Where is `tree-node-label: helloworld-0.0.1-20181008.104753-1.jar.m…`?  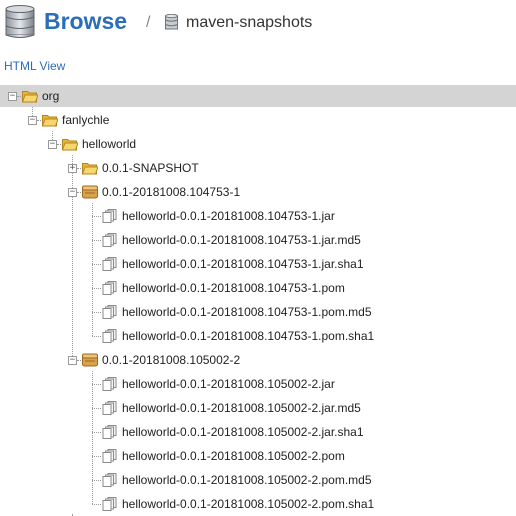 tree-node-label: helloworld-0.0.1-20181008.104753-1.jar.m… is located at coordinates (241, 240).